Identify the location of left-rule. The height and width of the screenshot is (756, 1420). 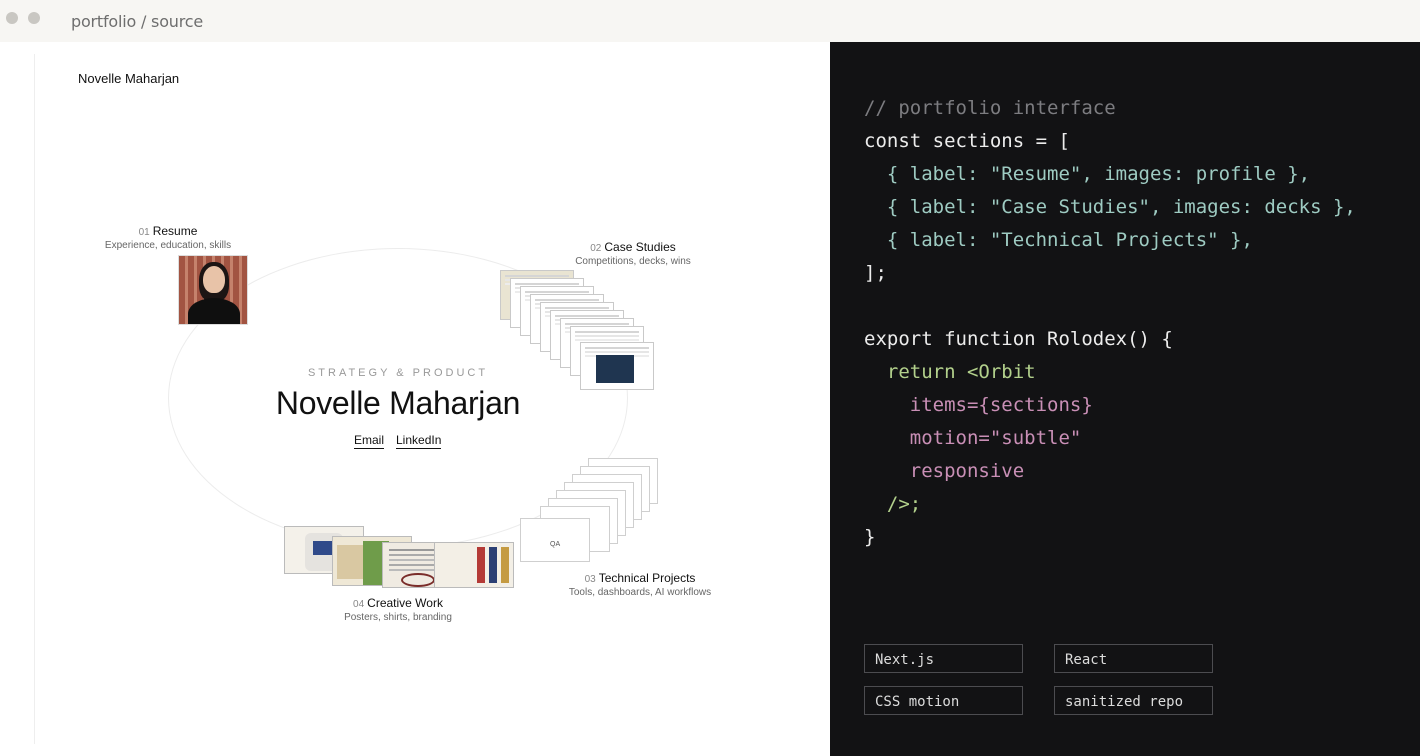
(34, 399).